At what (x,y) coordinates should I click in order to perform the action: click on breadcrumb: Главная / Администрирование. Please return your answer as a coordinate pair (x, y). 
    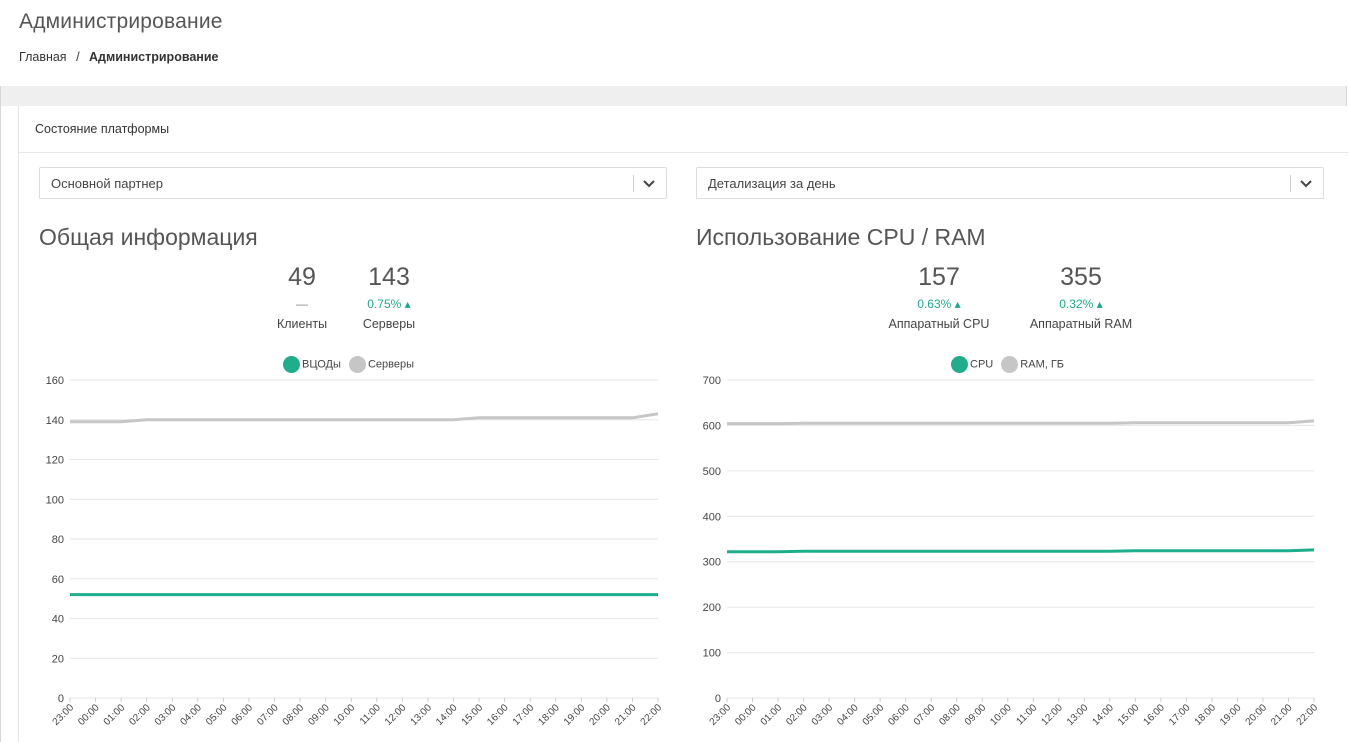
    Looking at the image, I should click on (118, 57).